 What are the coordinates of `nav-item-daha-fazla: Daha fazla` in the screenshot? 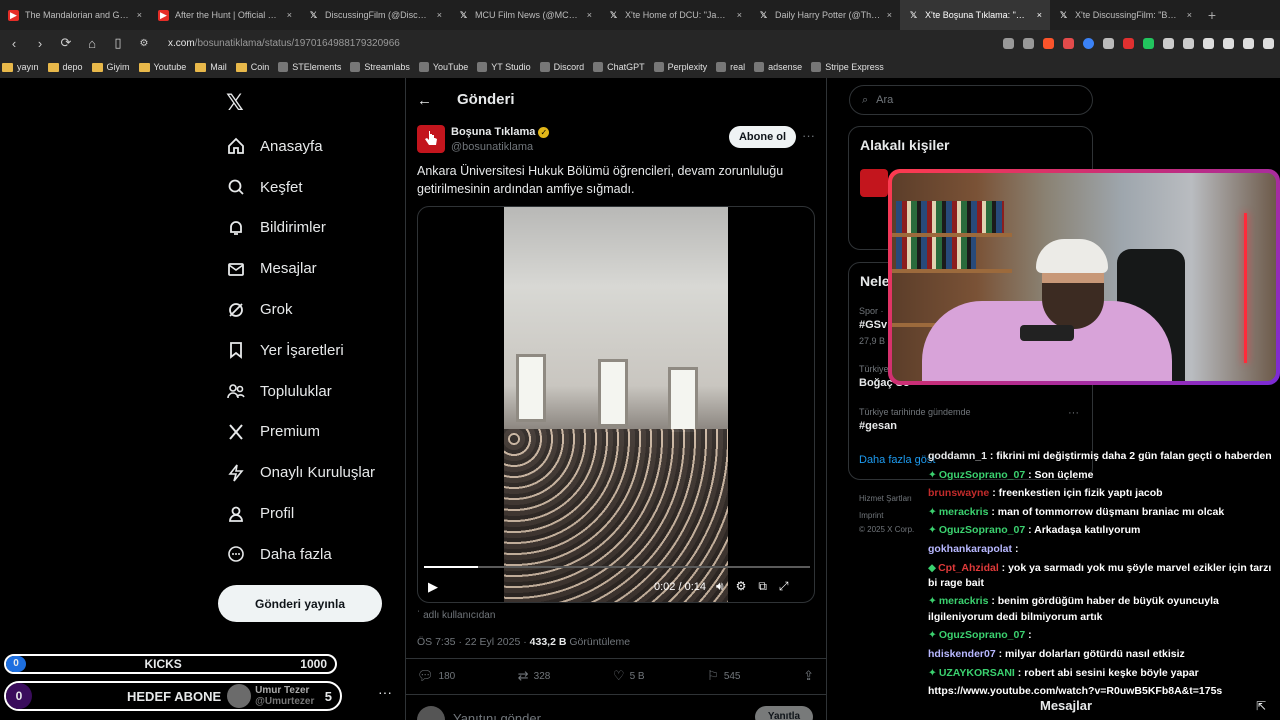 It's located at (300, 554).